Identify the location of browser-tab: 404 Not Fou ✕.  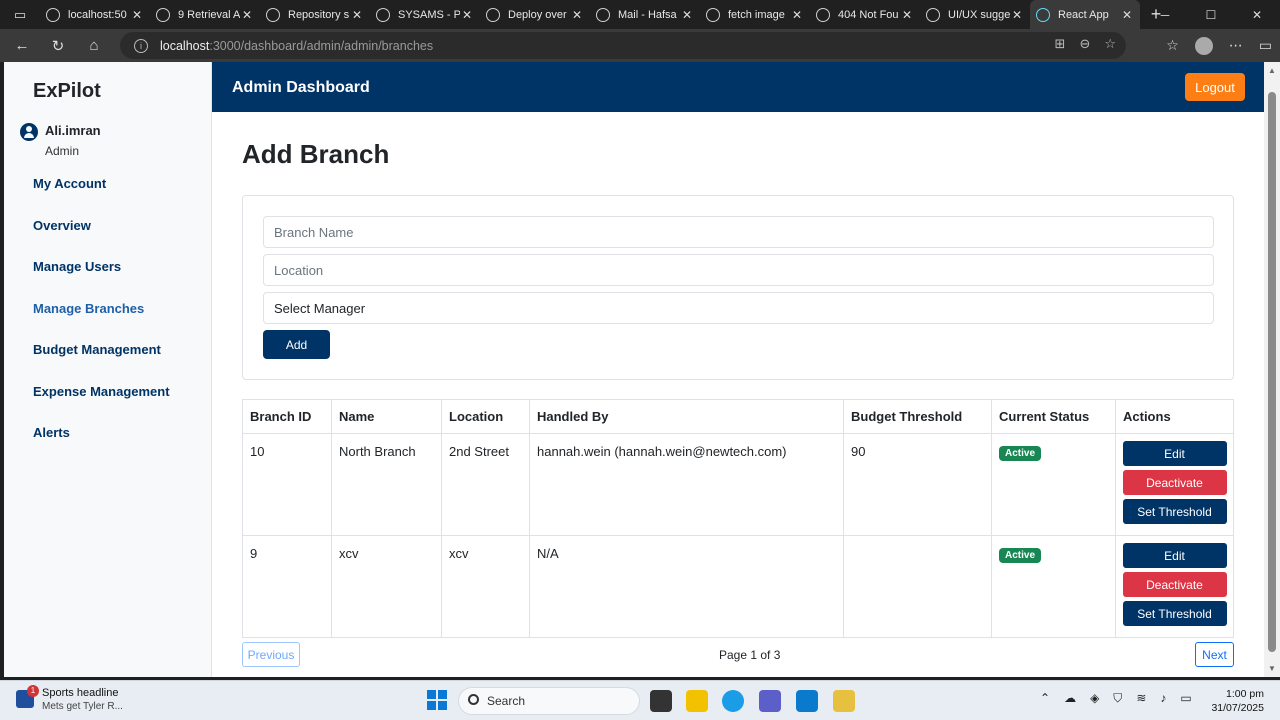
(865, 14).